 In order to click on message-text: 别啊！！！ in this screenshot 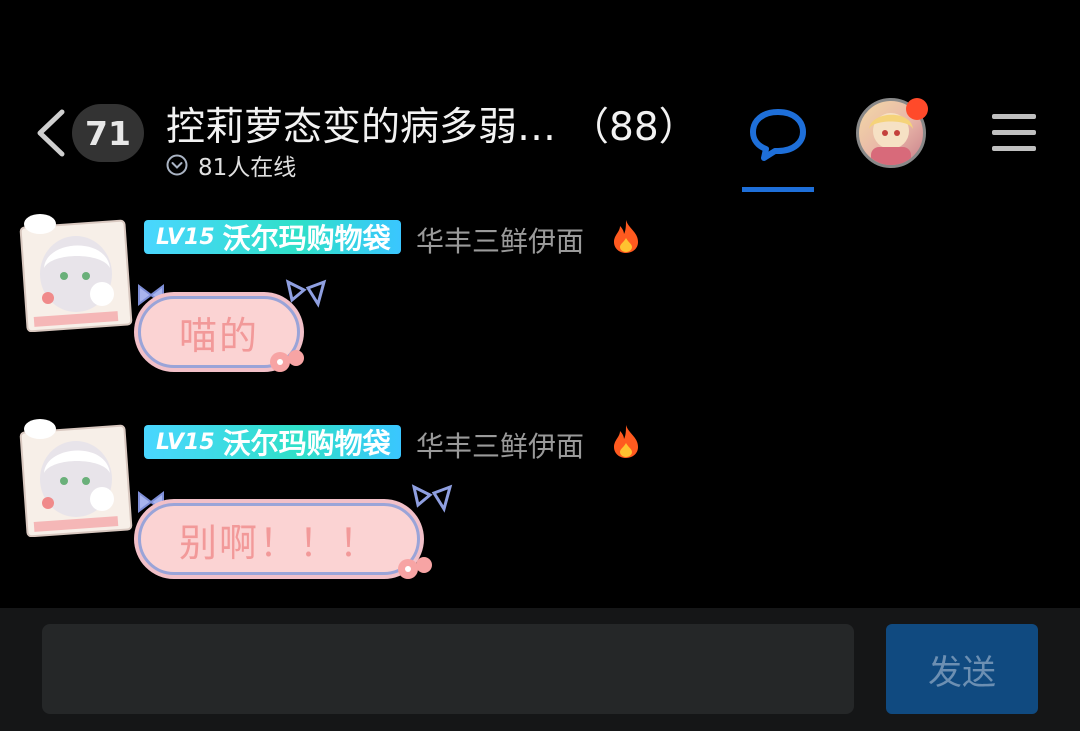, I will do `click(279, 542)`.